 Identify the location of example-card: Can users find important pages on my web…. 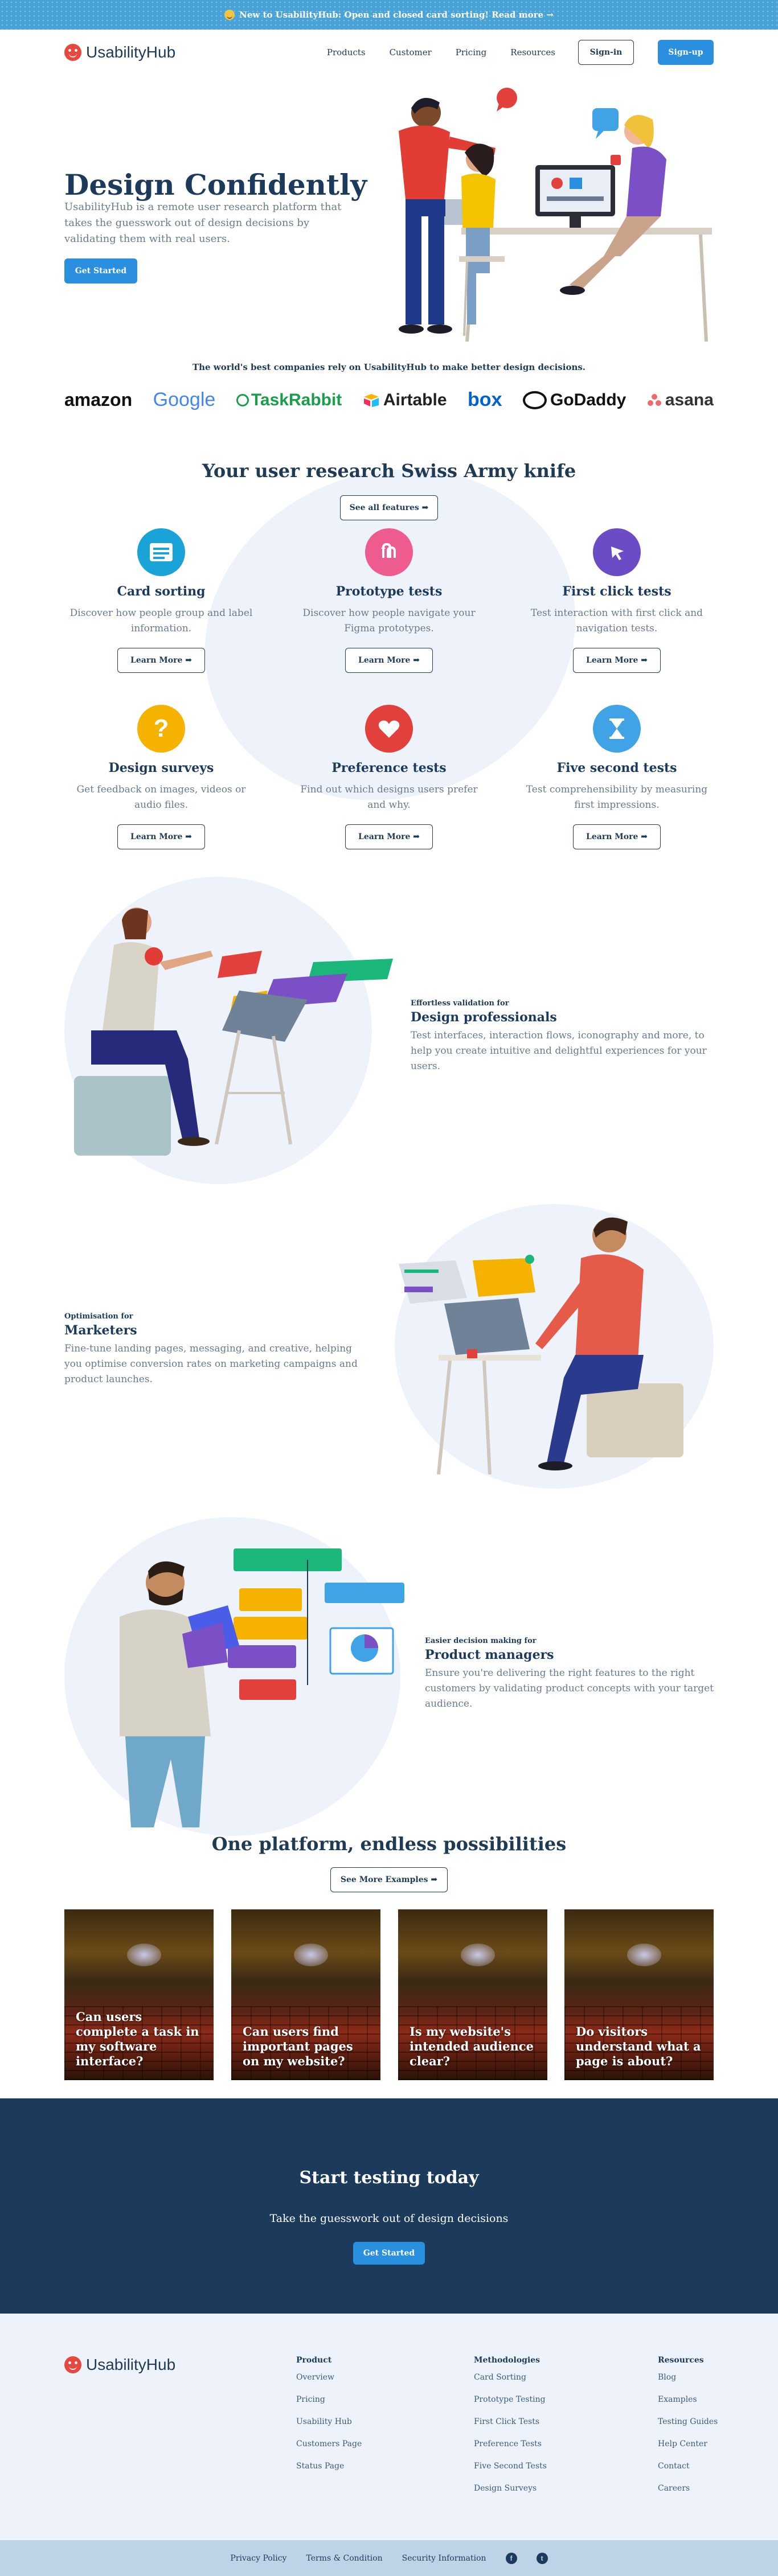
(305, 1994).